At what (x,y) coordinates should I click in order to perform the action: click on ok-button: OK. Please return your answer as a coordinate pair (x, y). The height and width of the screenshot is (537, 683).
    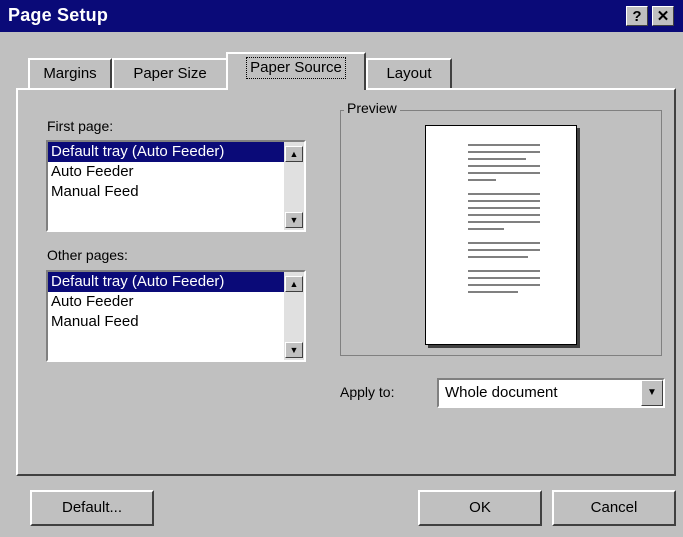
    Looking at the image, I should click on (480, 508).